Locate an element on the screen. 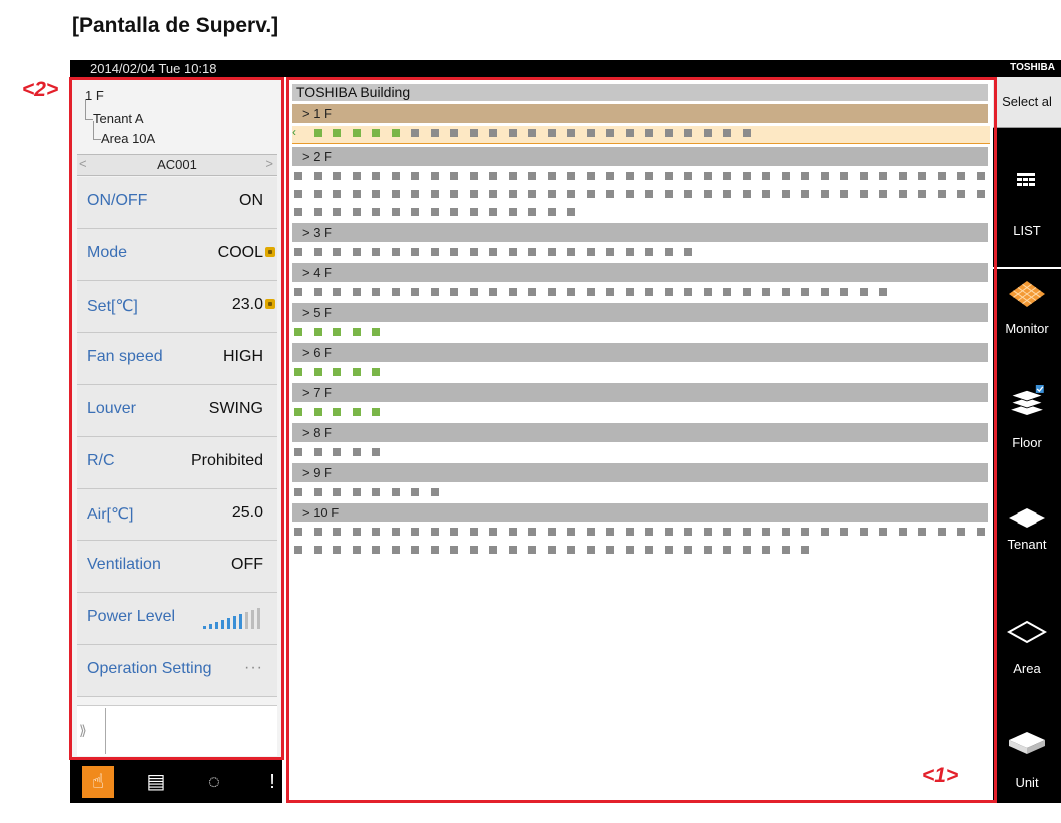  nav-area-label: Area is located at coordinates (1027, 668).